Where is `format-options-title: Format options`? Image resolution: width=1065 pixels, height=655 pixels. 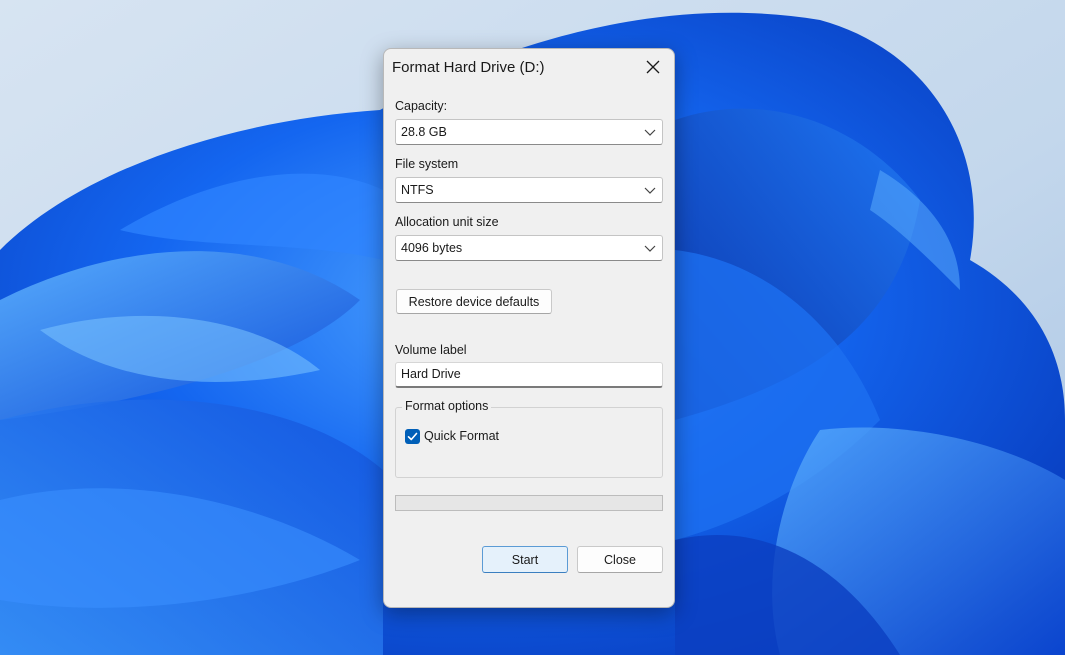
format-options-title: Format options is located at coordinates (447, 406).